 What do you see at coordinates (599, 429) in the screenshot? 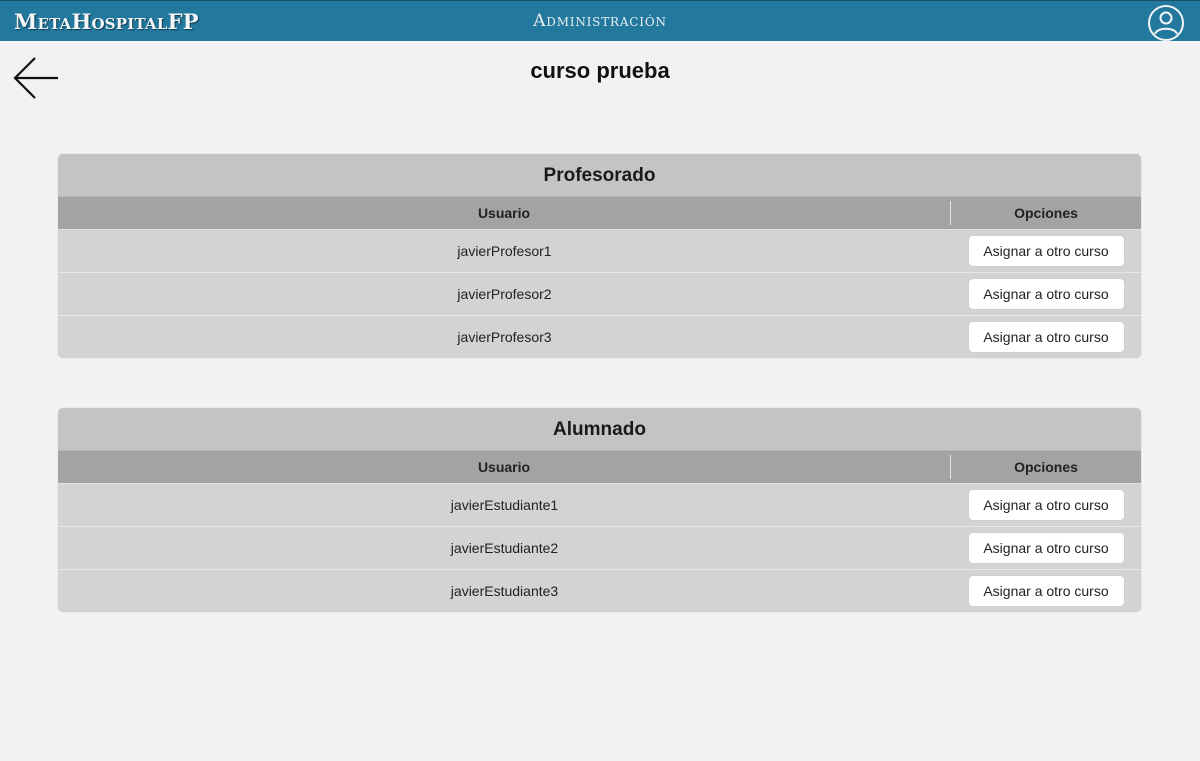
I see `panel-title: Alumnado` at bounding box center [599, 429].